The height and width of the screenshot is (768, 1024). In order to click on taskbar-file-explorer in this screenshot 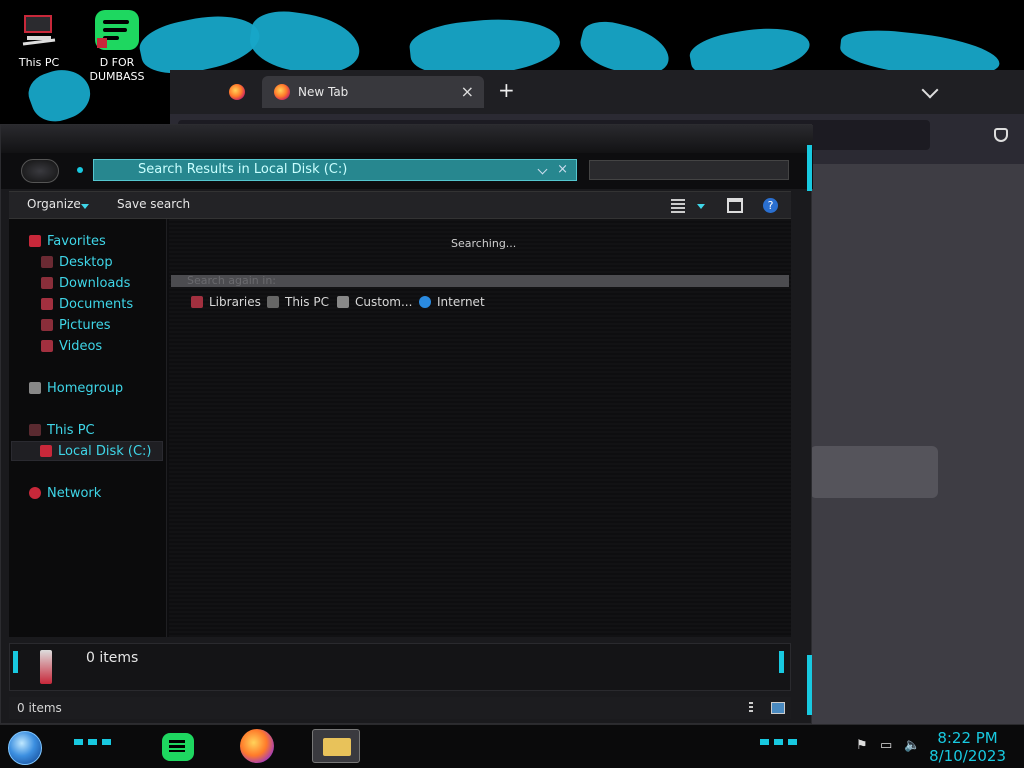, I will do `click(336, 746)`.